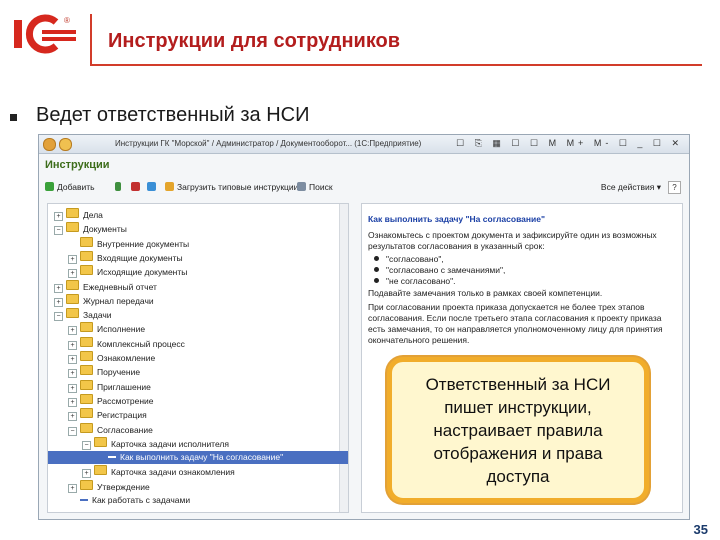 This screenshot has height=540, width=720. What do you see at coordinates (238, 187) in the screenshot?
I see `load-templates-label: Загрузить типовые инструкции` at bounding box center [238, 187].